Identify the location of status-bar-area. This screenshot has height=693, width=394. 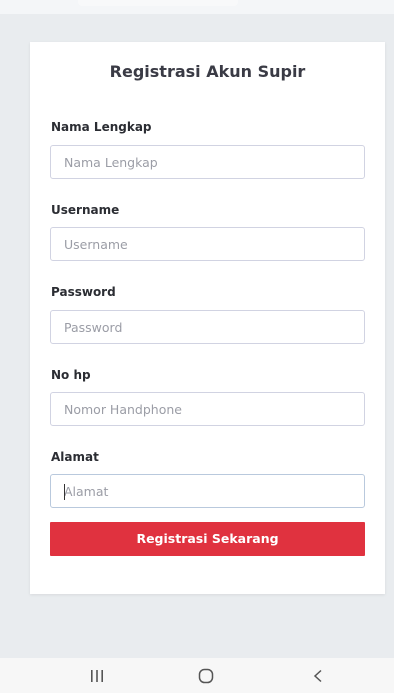
(197, 7).